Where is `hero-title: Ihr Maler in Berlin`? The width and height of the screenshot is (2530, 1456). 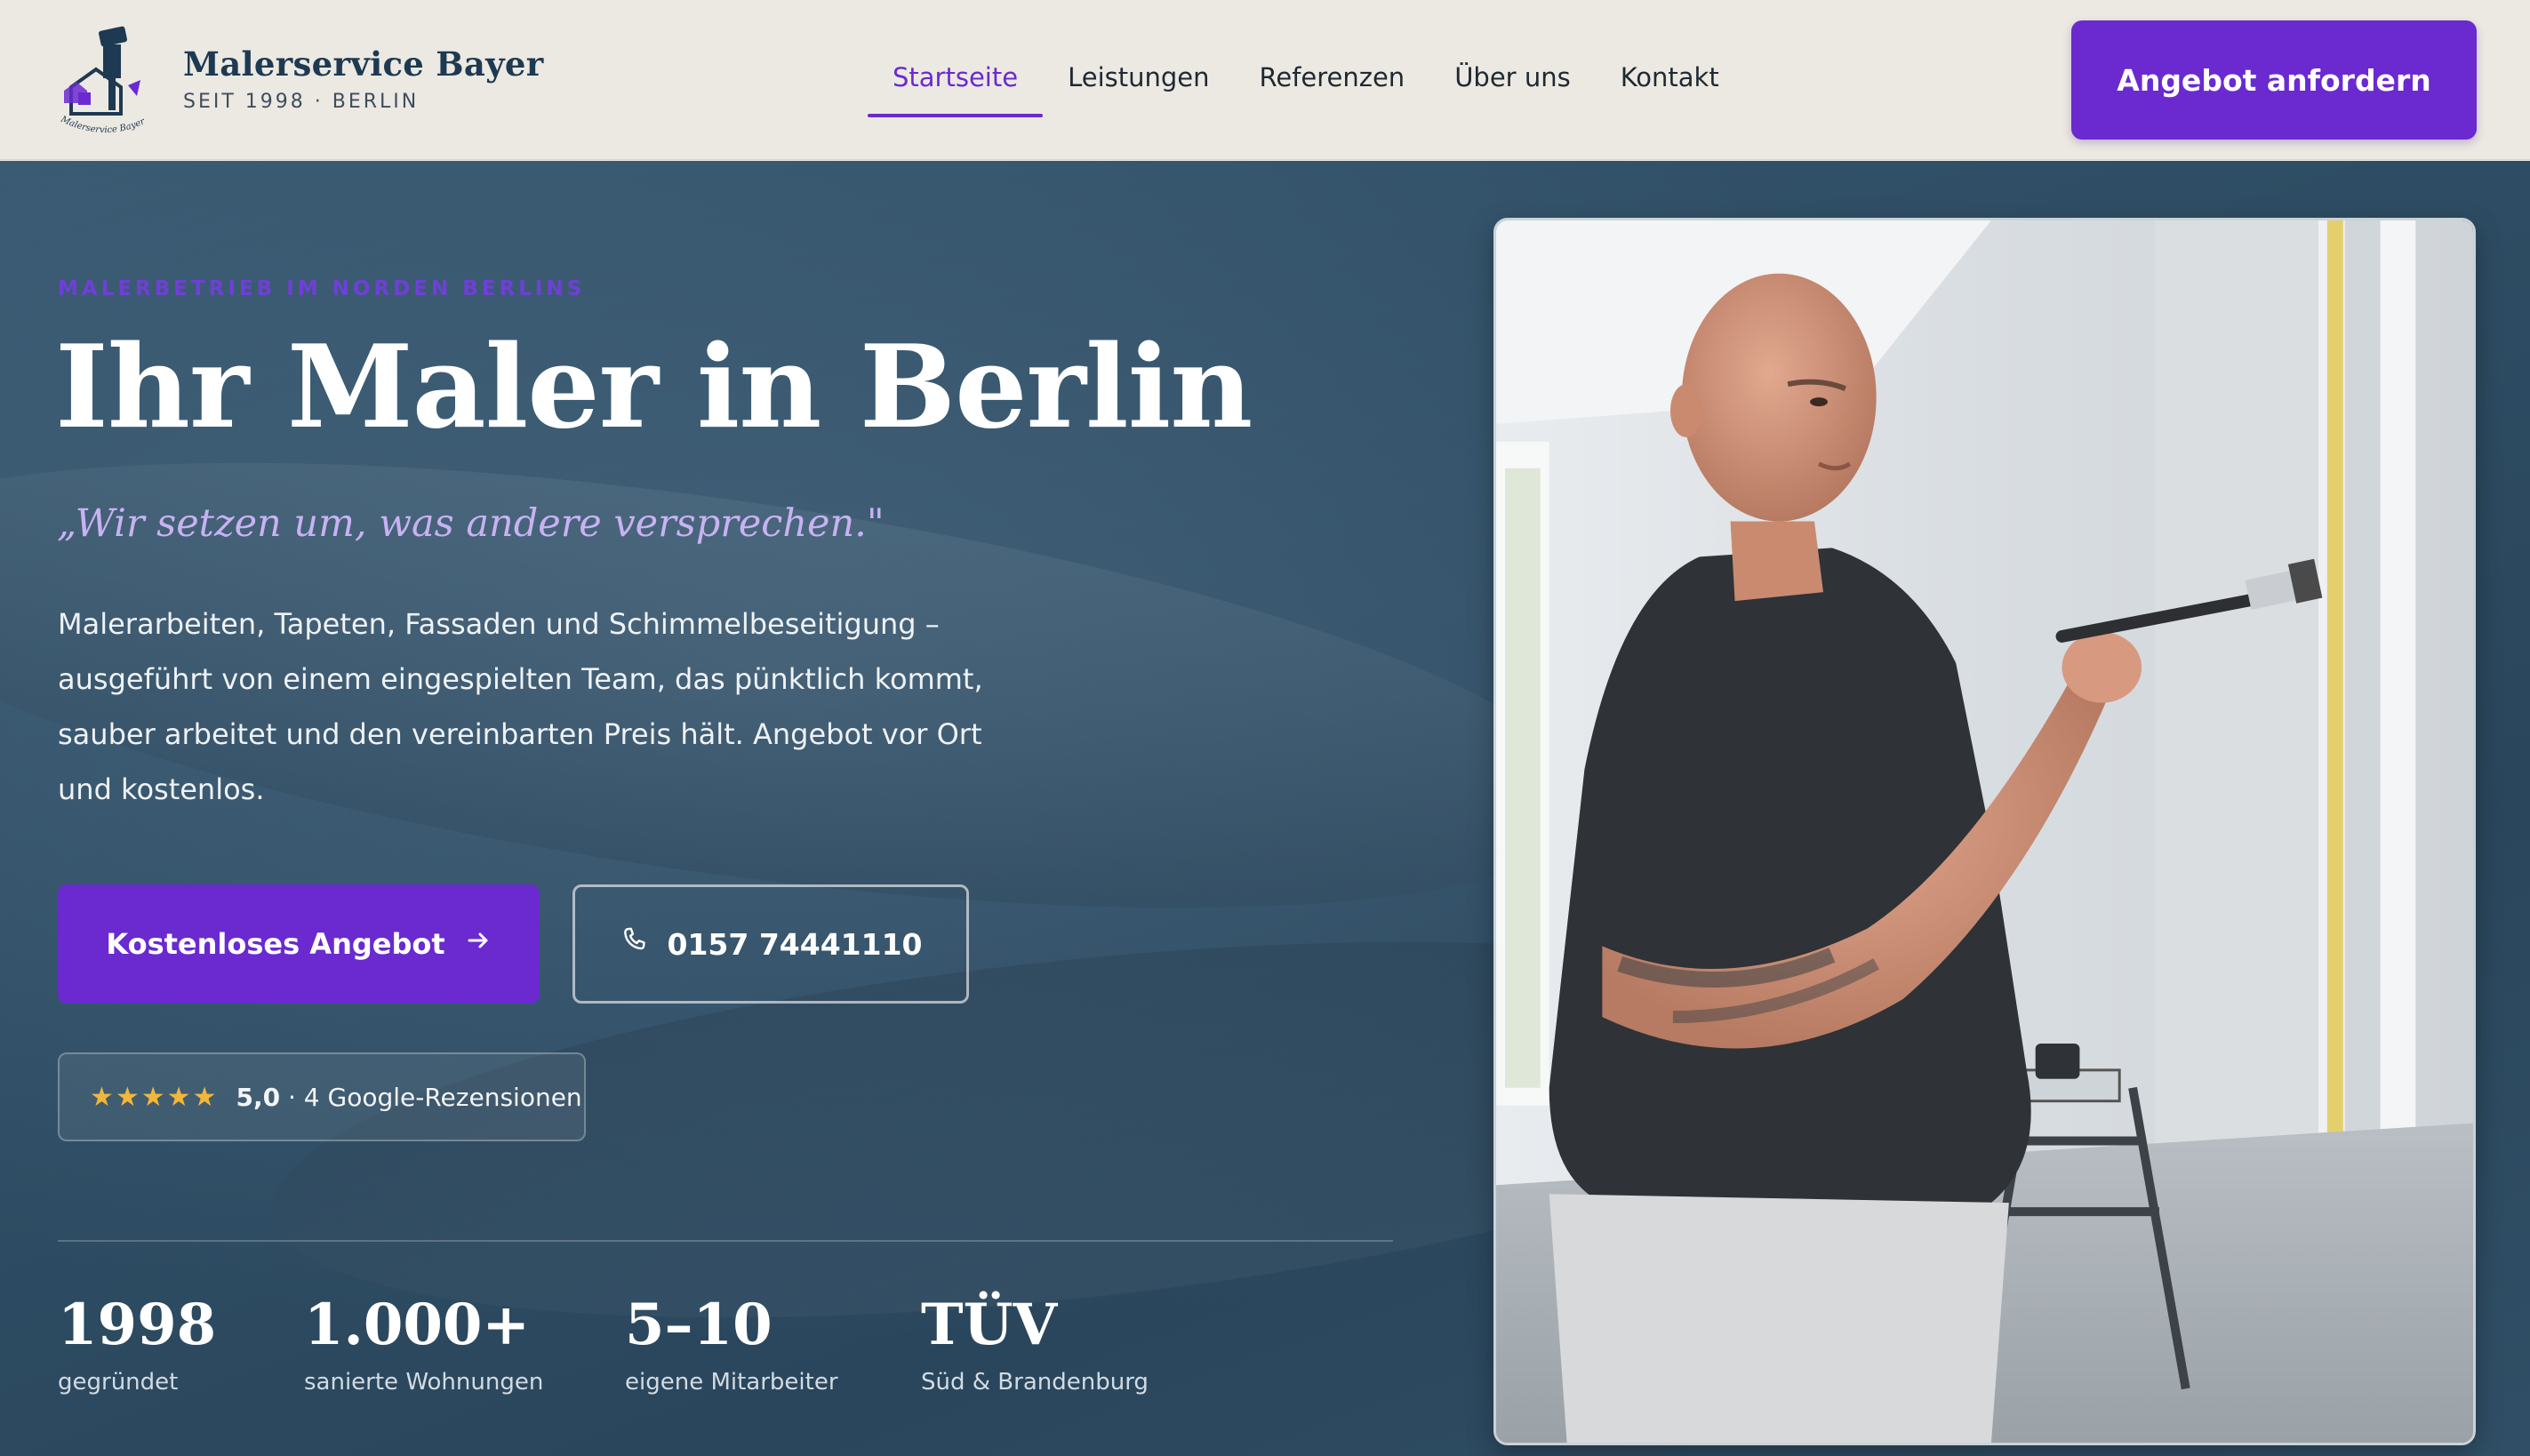 hero-title: Ihr Maler in Berlin is located at coordinates (654, 387).